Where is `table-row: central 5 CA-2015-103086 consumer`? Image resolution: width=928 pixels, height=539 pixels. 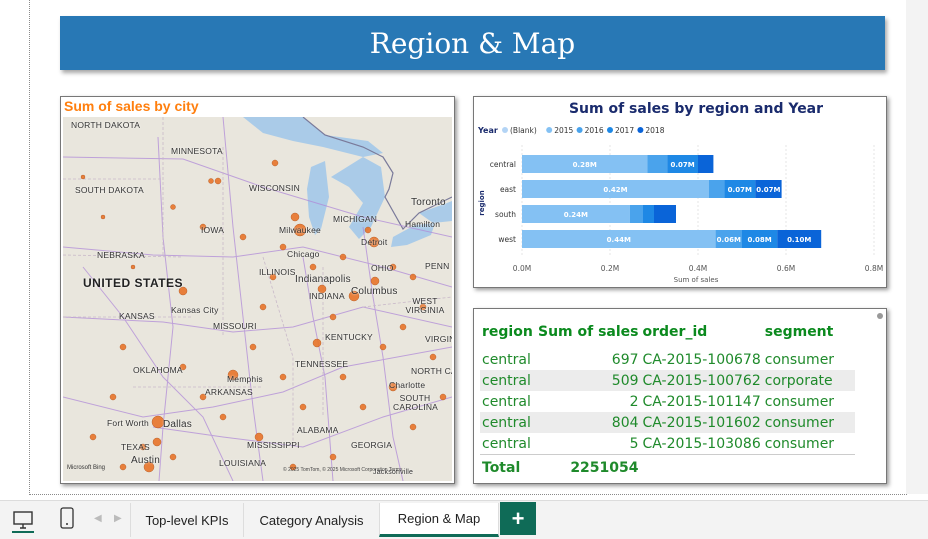 table-row: central 5 CA-2015-103086 consumer is located at coordinates (667, 444).